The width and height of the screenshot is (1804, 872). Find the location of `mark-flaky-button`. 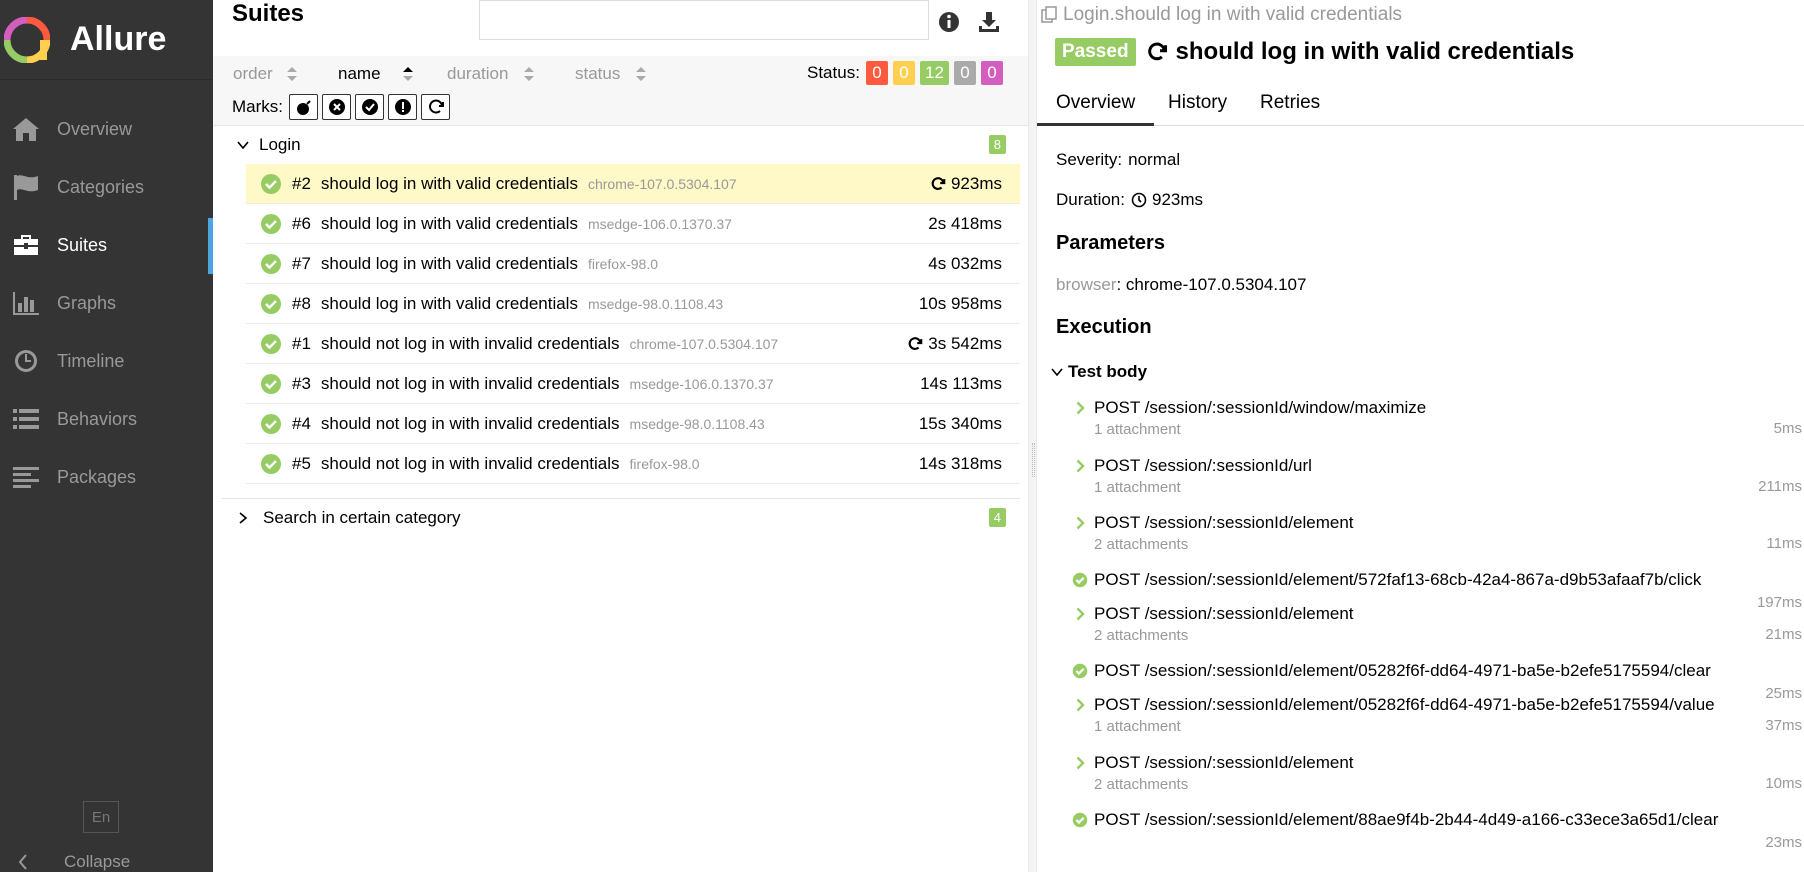

mark-flaky-button is located at coordinates (303, 107).